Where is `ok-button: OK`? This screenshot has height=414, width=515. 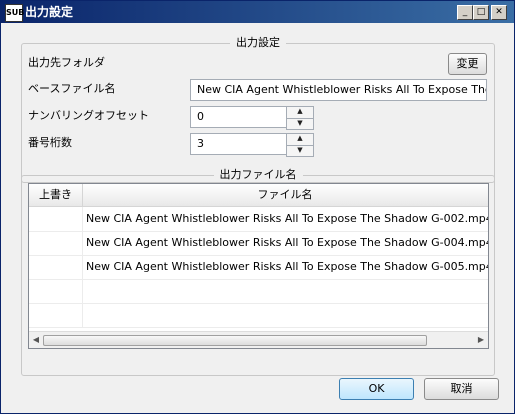
ok-button: OK is located at coordinates (376, 389).